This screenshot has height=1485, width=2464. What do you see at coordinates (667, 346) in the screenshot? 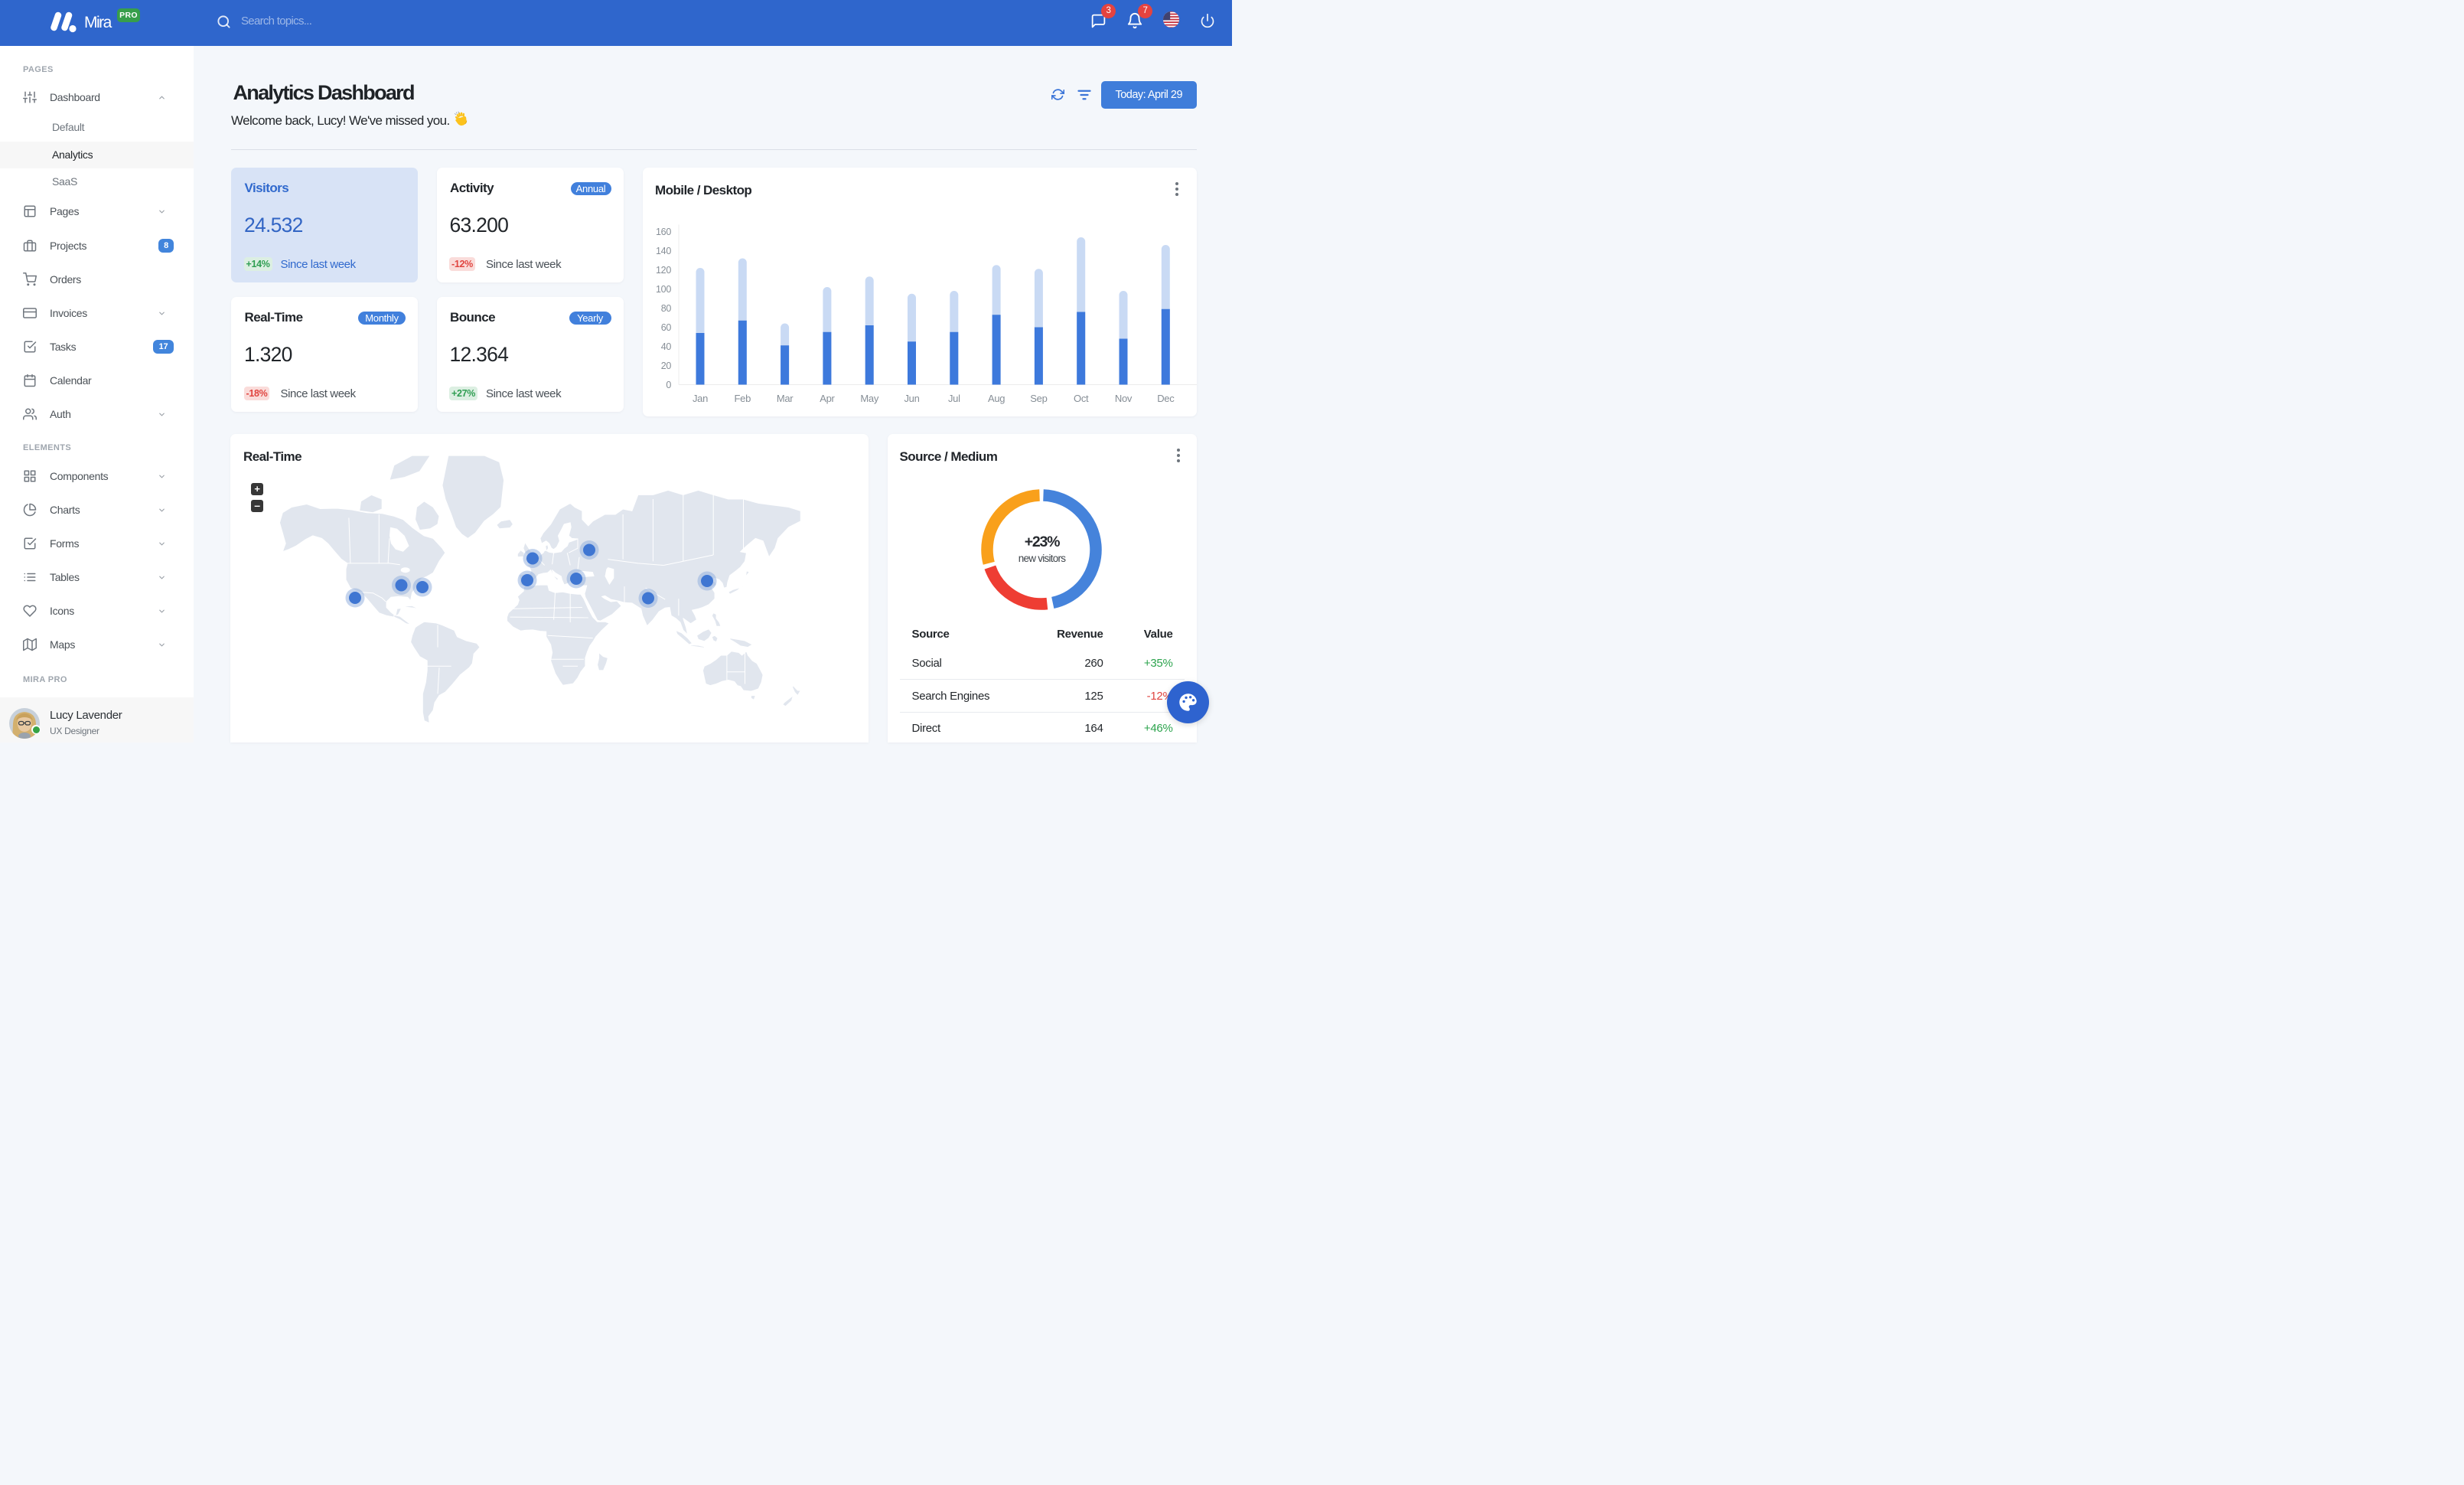
I see `svg-text: 40` at bounding box center [667, 346].